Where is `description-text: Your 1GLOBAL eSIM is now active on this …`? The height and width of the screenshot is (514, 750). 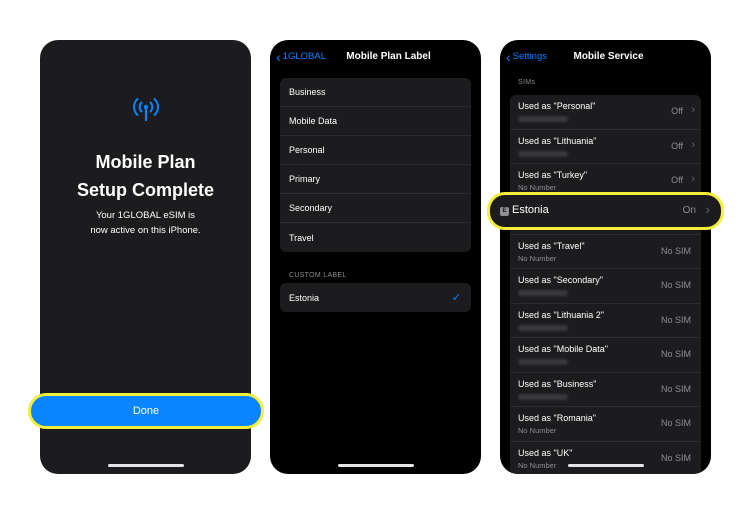
description-text: Your 1GLOBAL eSIM is now active on this … is located at coordinates (145, 223).